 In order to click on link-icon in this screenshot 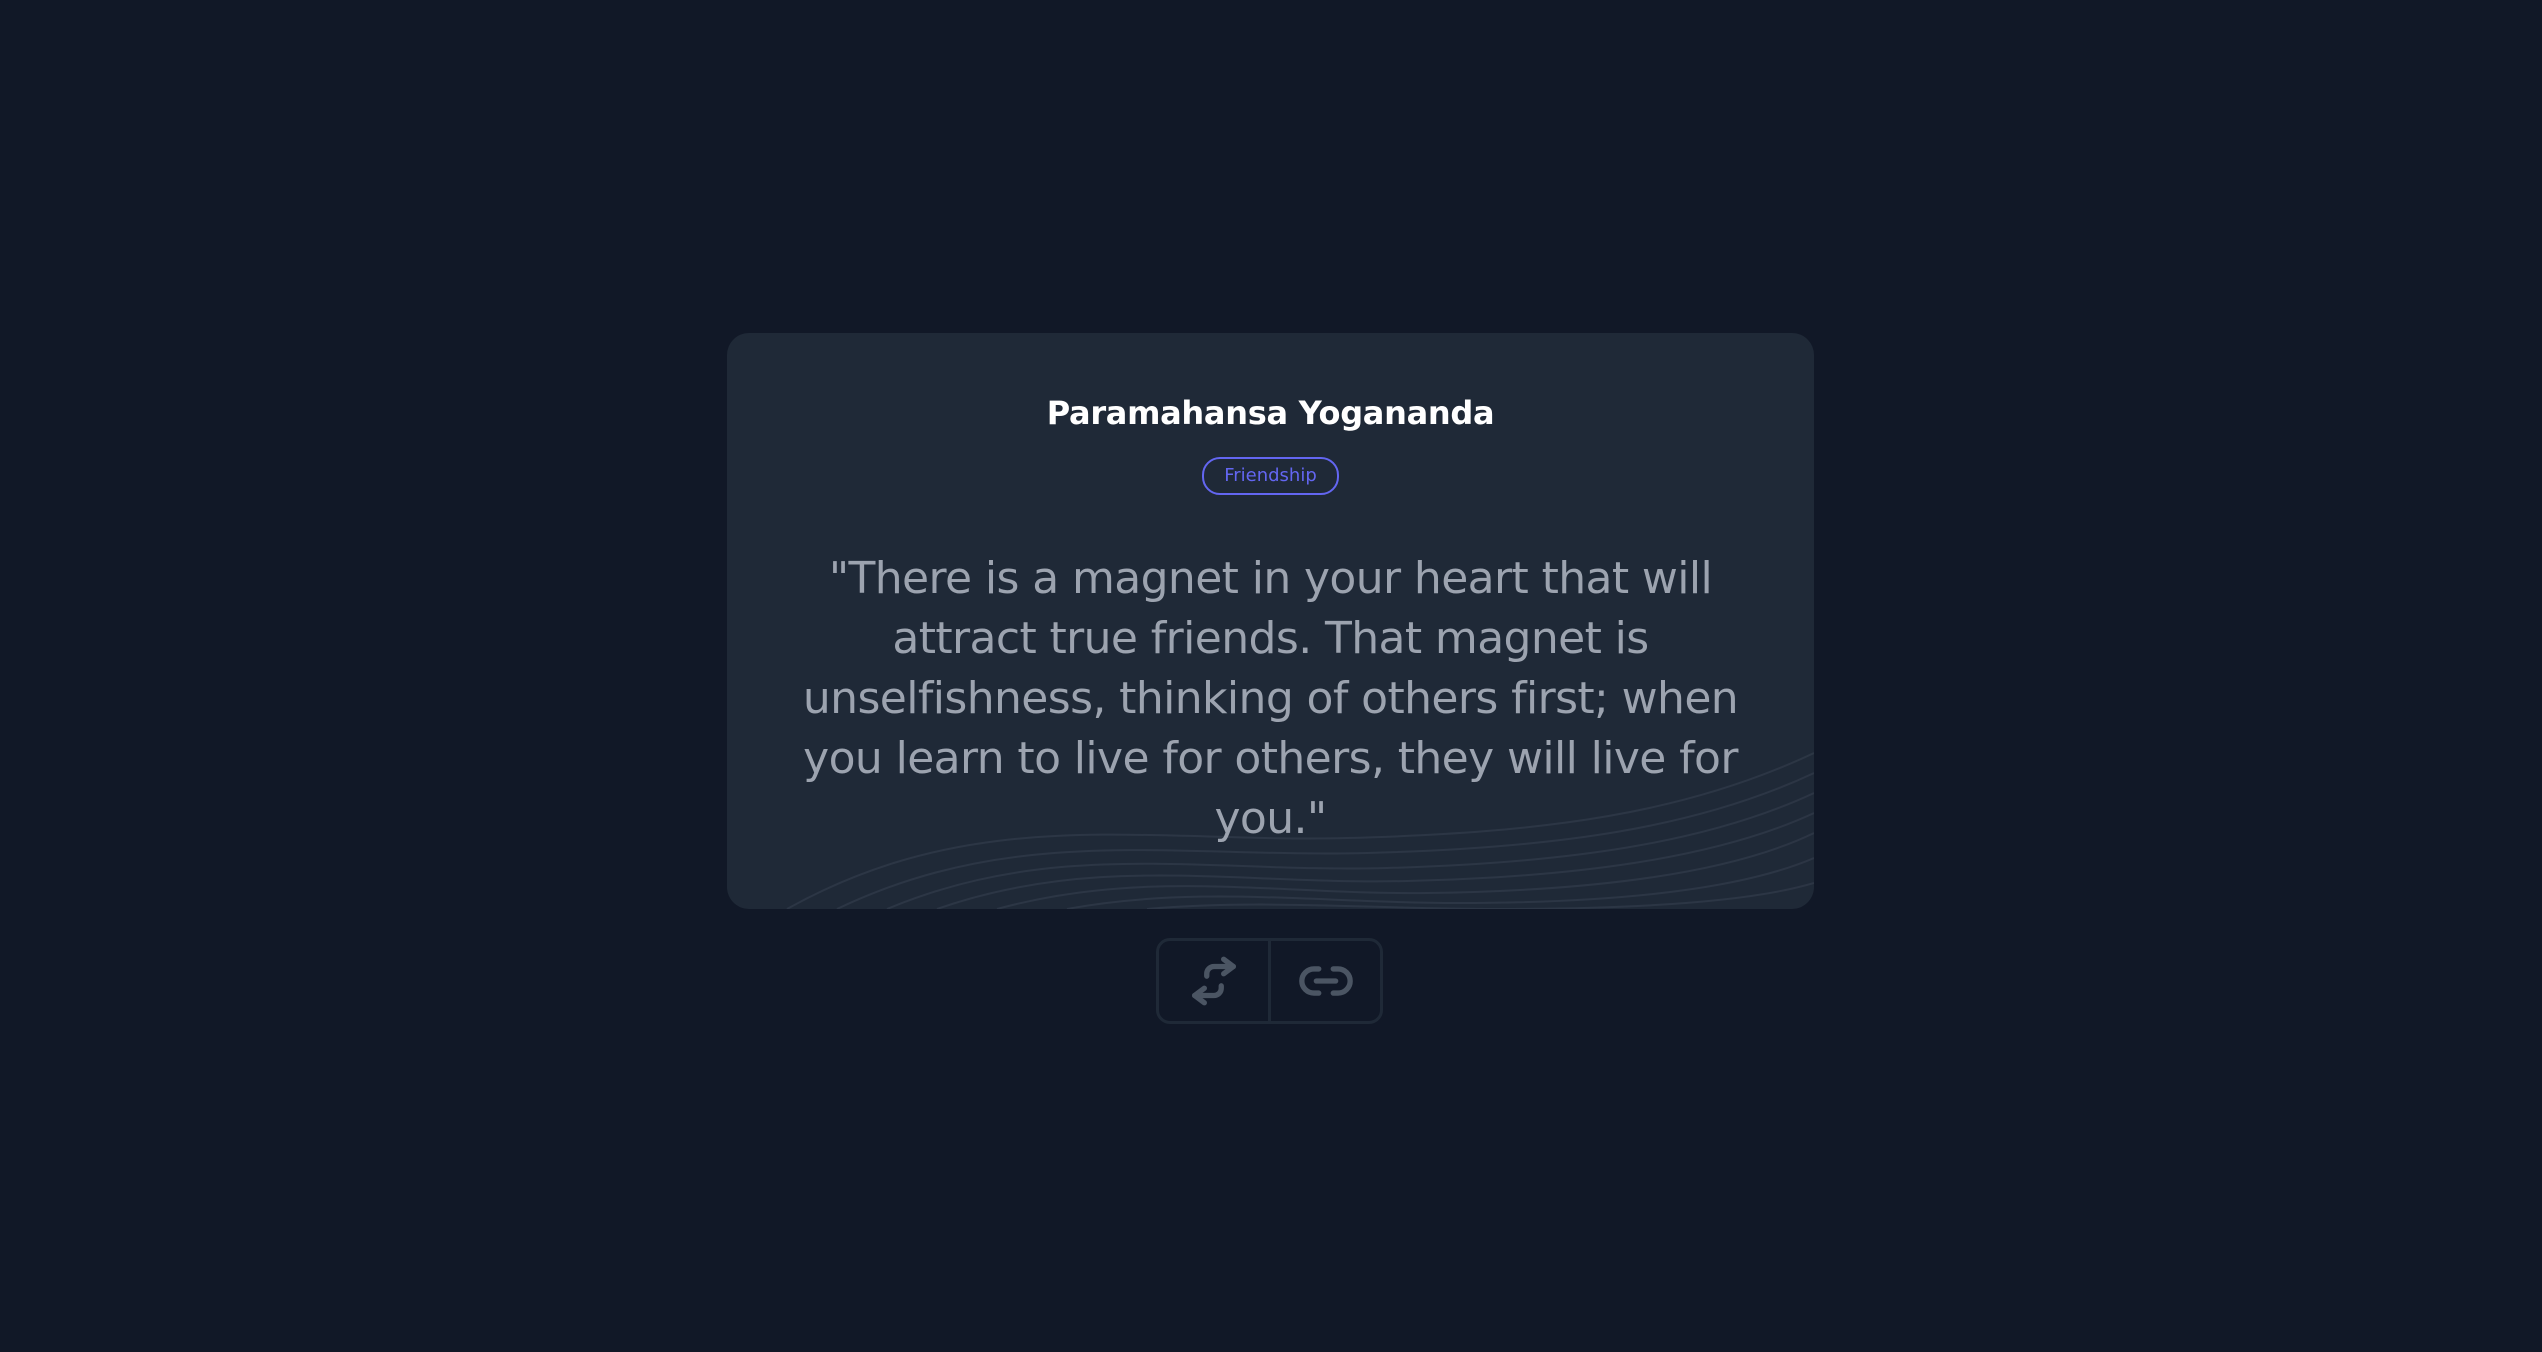, I will do `click(1325, 981)`.